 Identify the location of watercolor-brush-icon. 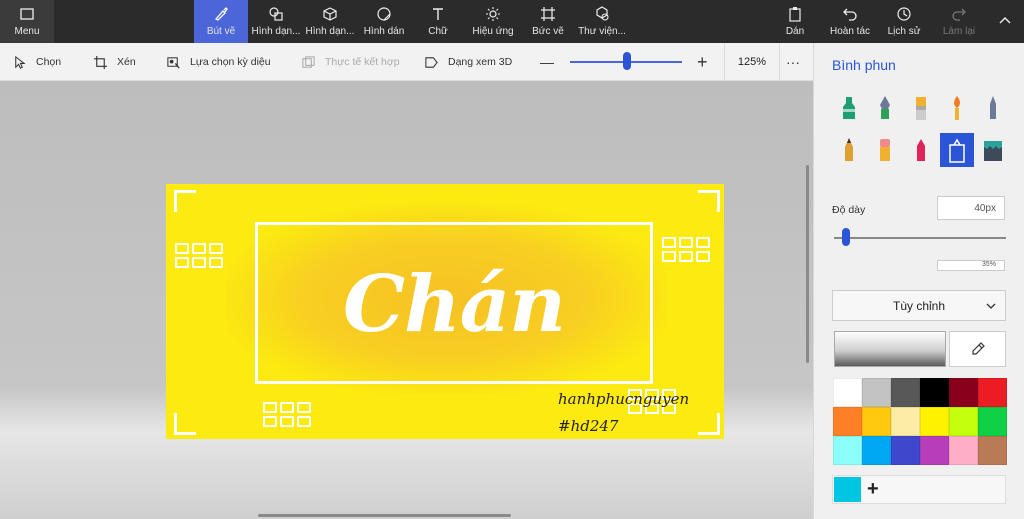
(957, 108).